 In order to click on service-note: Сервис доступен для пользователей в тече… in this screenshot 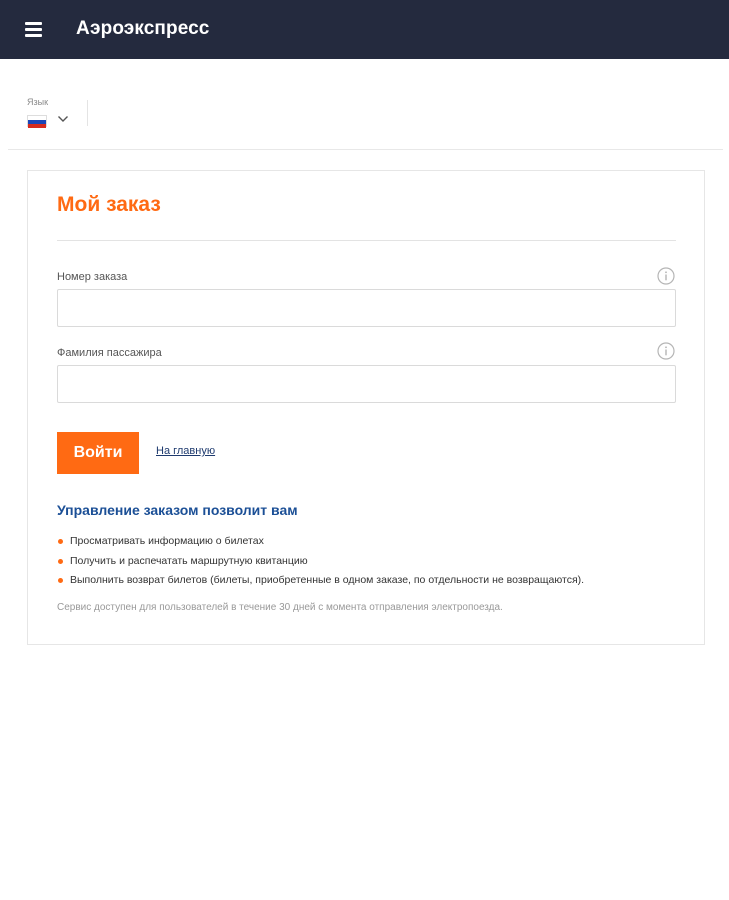, I will do `click(280, 607)`.